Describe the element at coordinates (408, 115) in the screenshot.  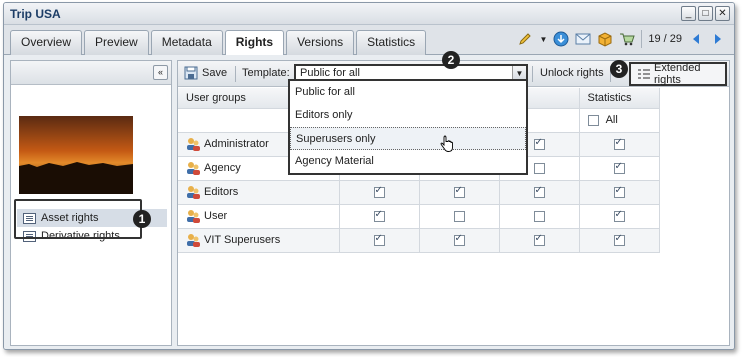
I see `template-option: Editors only` at that location.